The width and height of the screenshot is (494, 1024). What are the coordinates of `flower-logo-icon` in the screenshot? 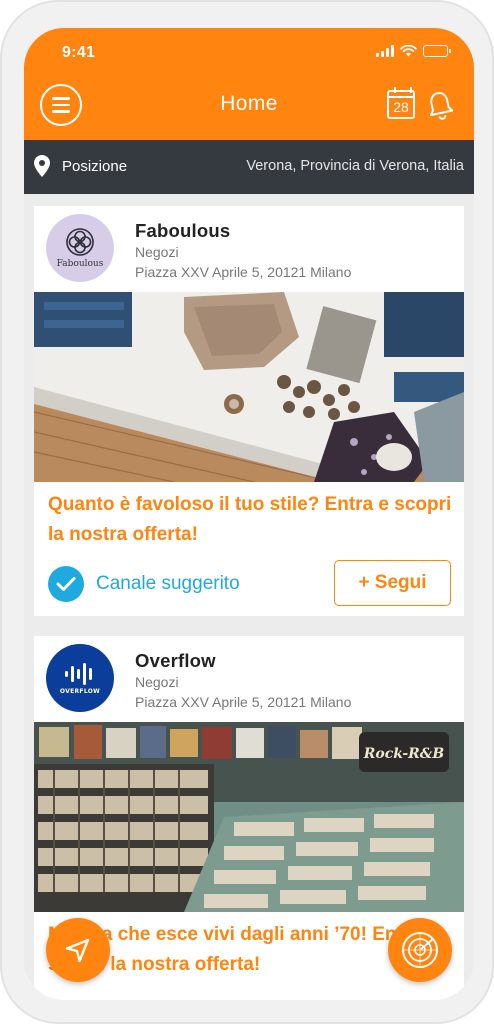 It's located at (80, 242).